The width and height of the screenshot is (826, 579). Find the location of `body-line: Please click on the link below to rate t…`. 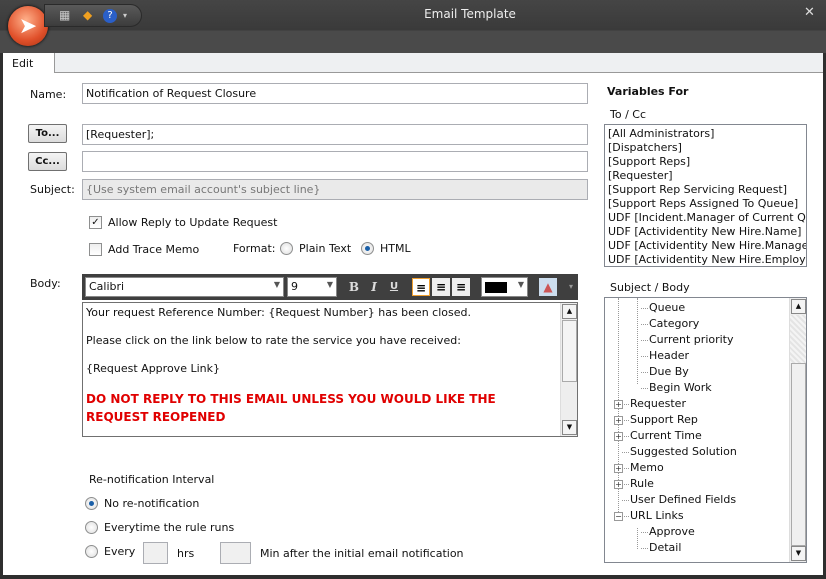

body-line: Please click on the link below to rate t… is located at coordinates (273, 340).